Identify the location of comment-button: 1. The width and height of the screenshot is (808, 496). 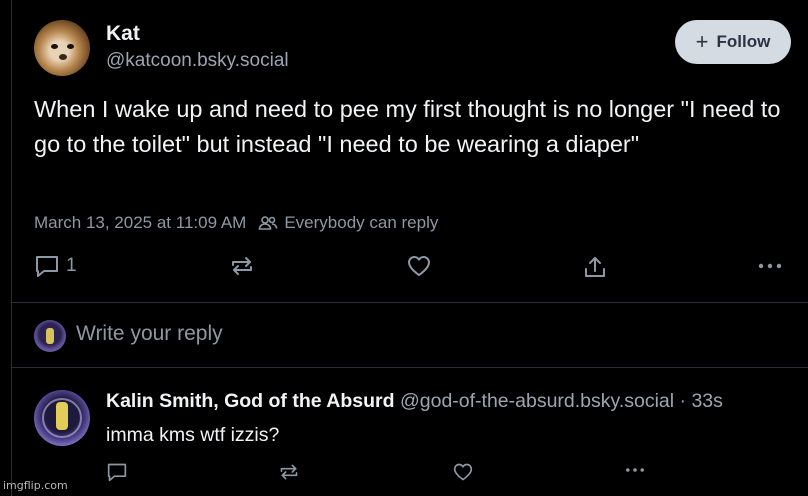
(55, 266).